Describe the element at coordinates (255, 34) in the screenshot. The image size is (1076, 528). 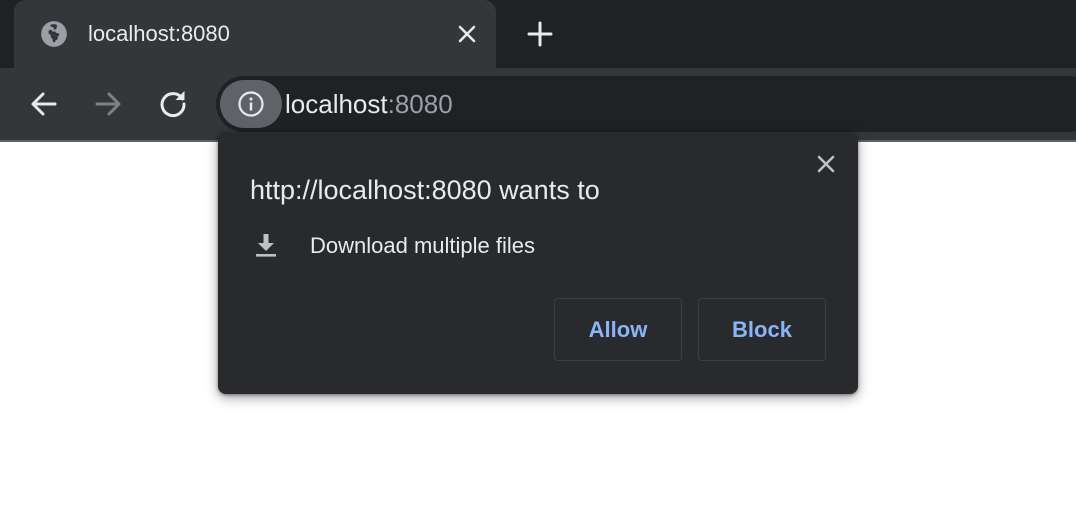
I see `browser-tab: localhost:8080` at that location.